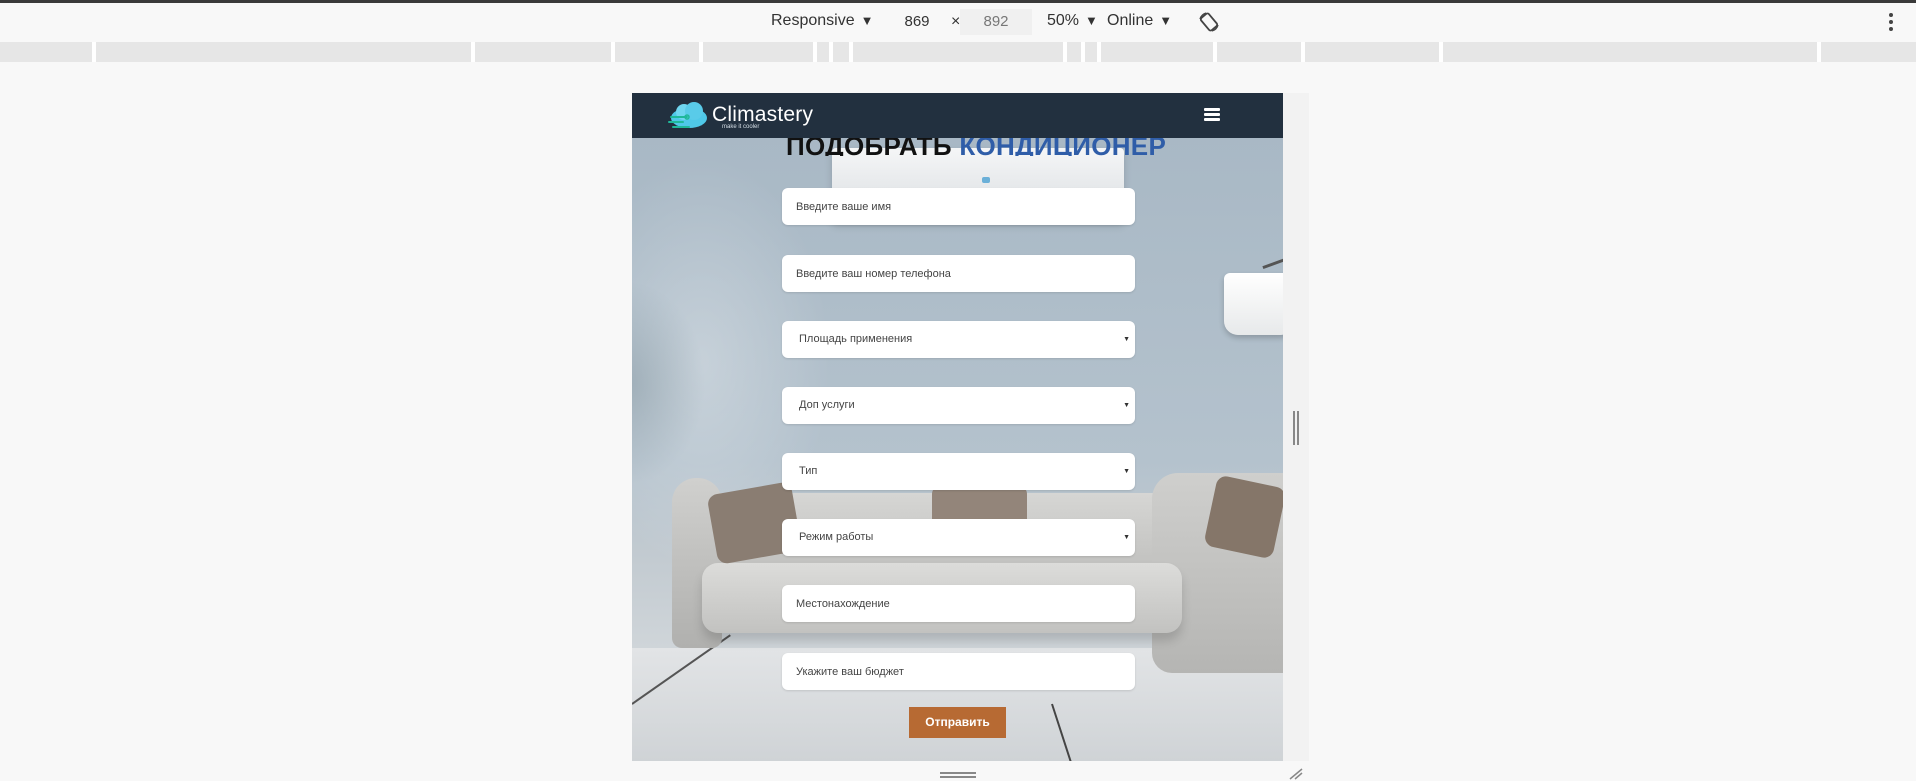 Image resolution: width=1916 pixels, height=781 pixels. Describe the element at coordinates (958, 273) in the screenshot. I see `phone-input` at that location.